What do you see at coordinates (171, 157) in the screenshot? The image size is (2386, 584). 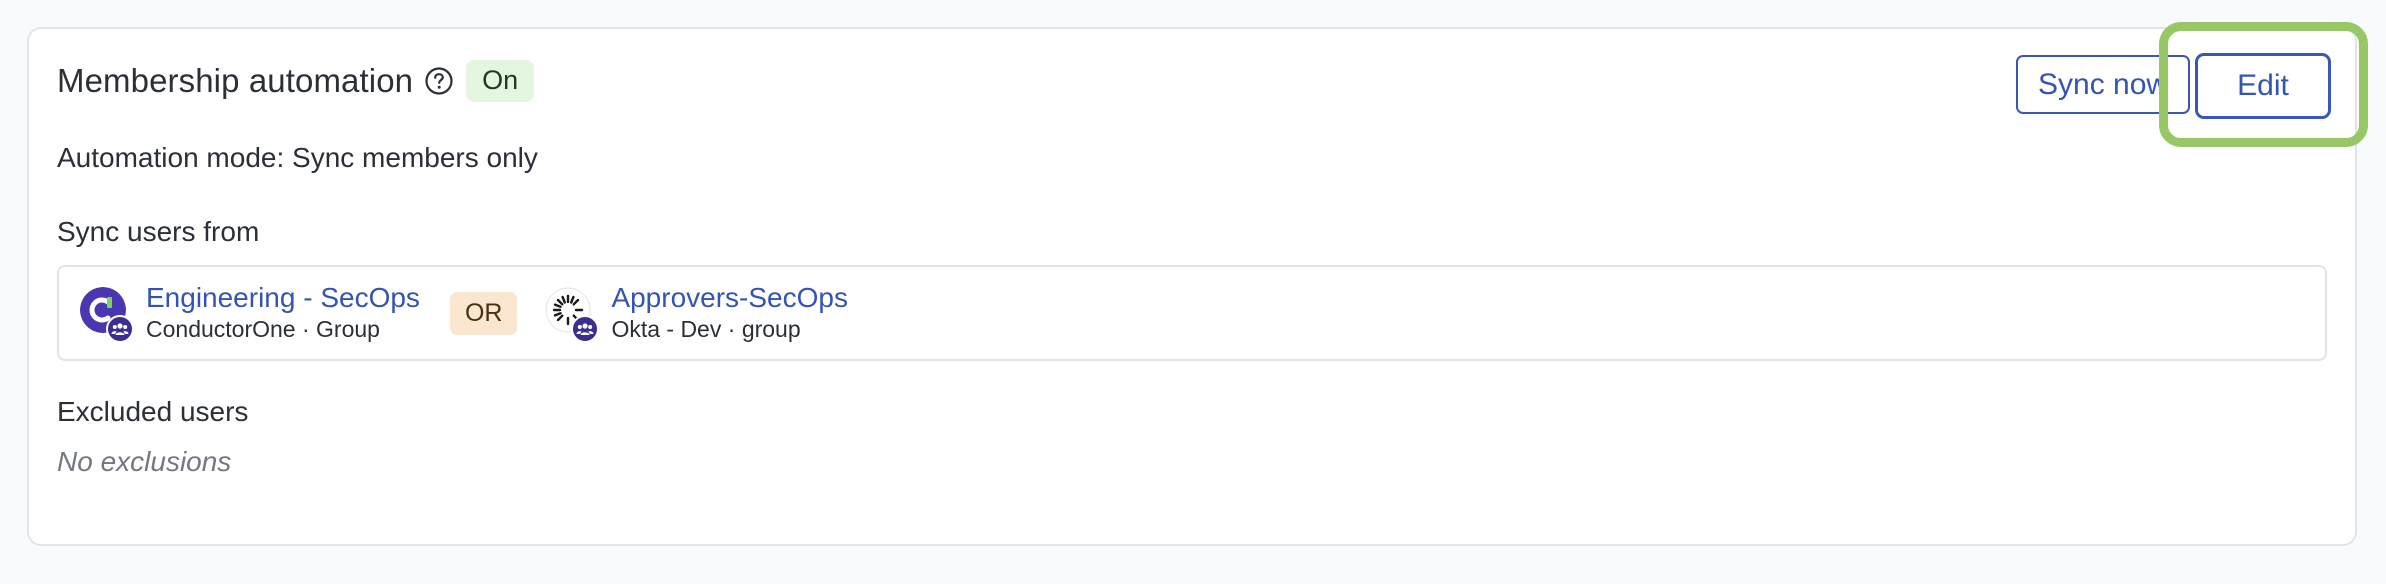 I see `automation-mode-label: Automation mode:` at bounding box center [171, 157].